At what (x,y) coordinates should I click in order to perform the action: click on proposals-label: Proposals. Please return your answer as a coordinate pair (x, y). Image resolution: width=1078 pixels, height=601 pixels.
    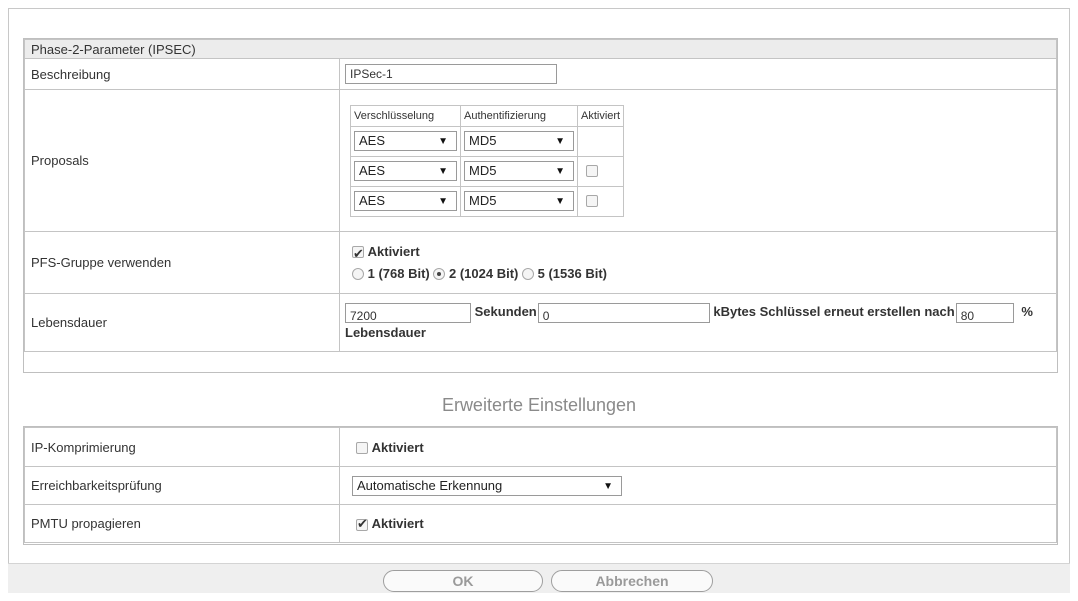
    Looking at the image, I should click on (182, 160).